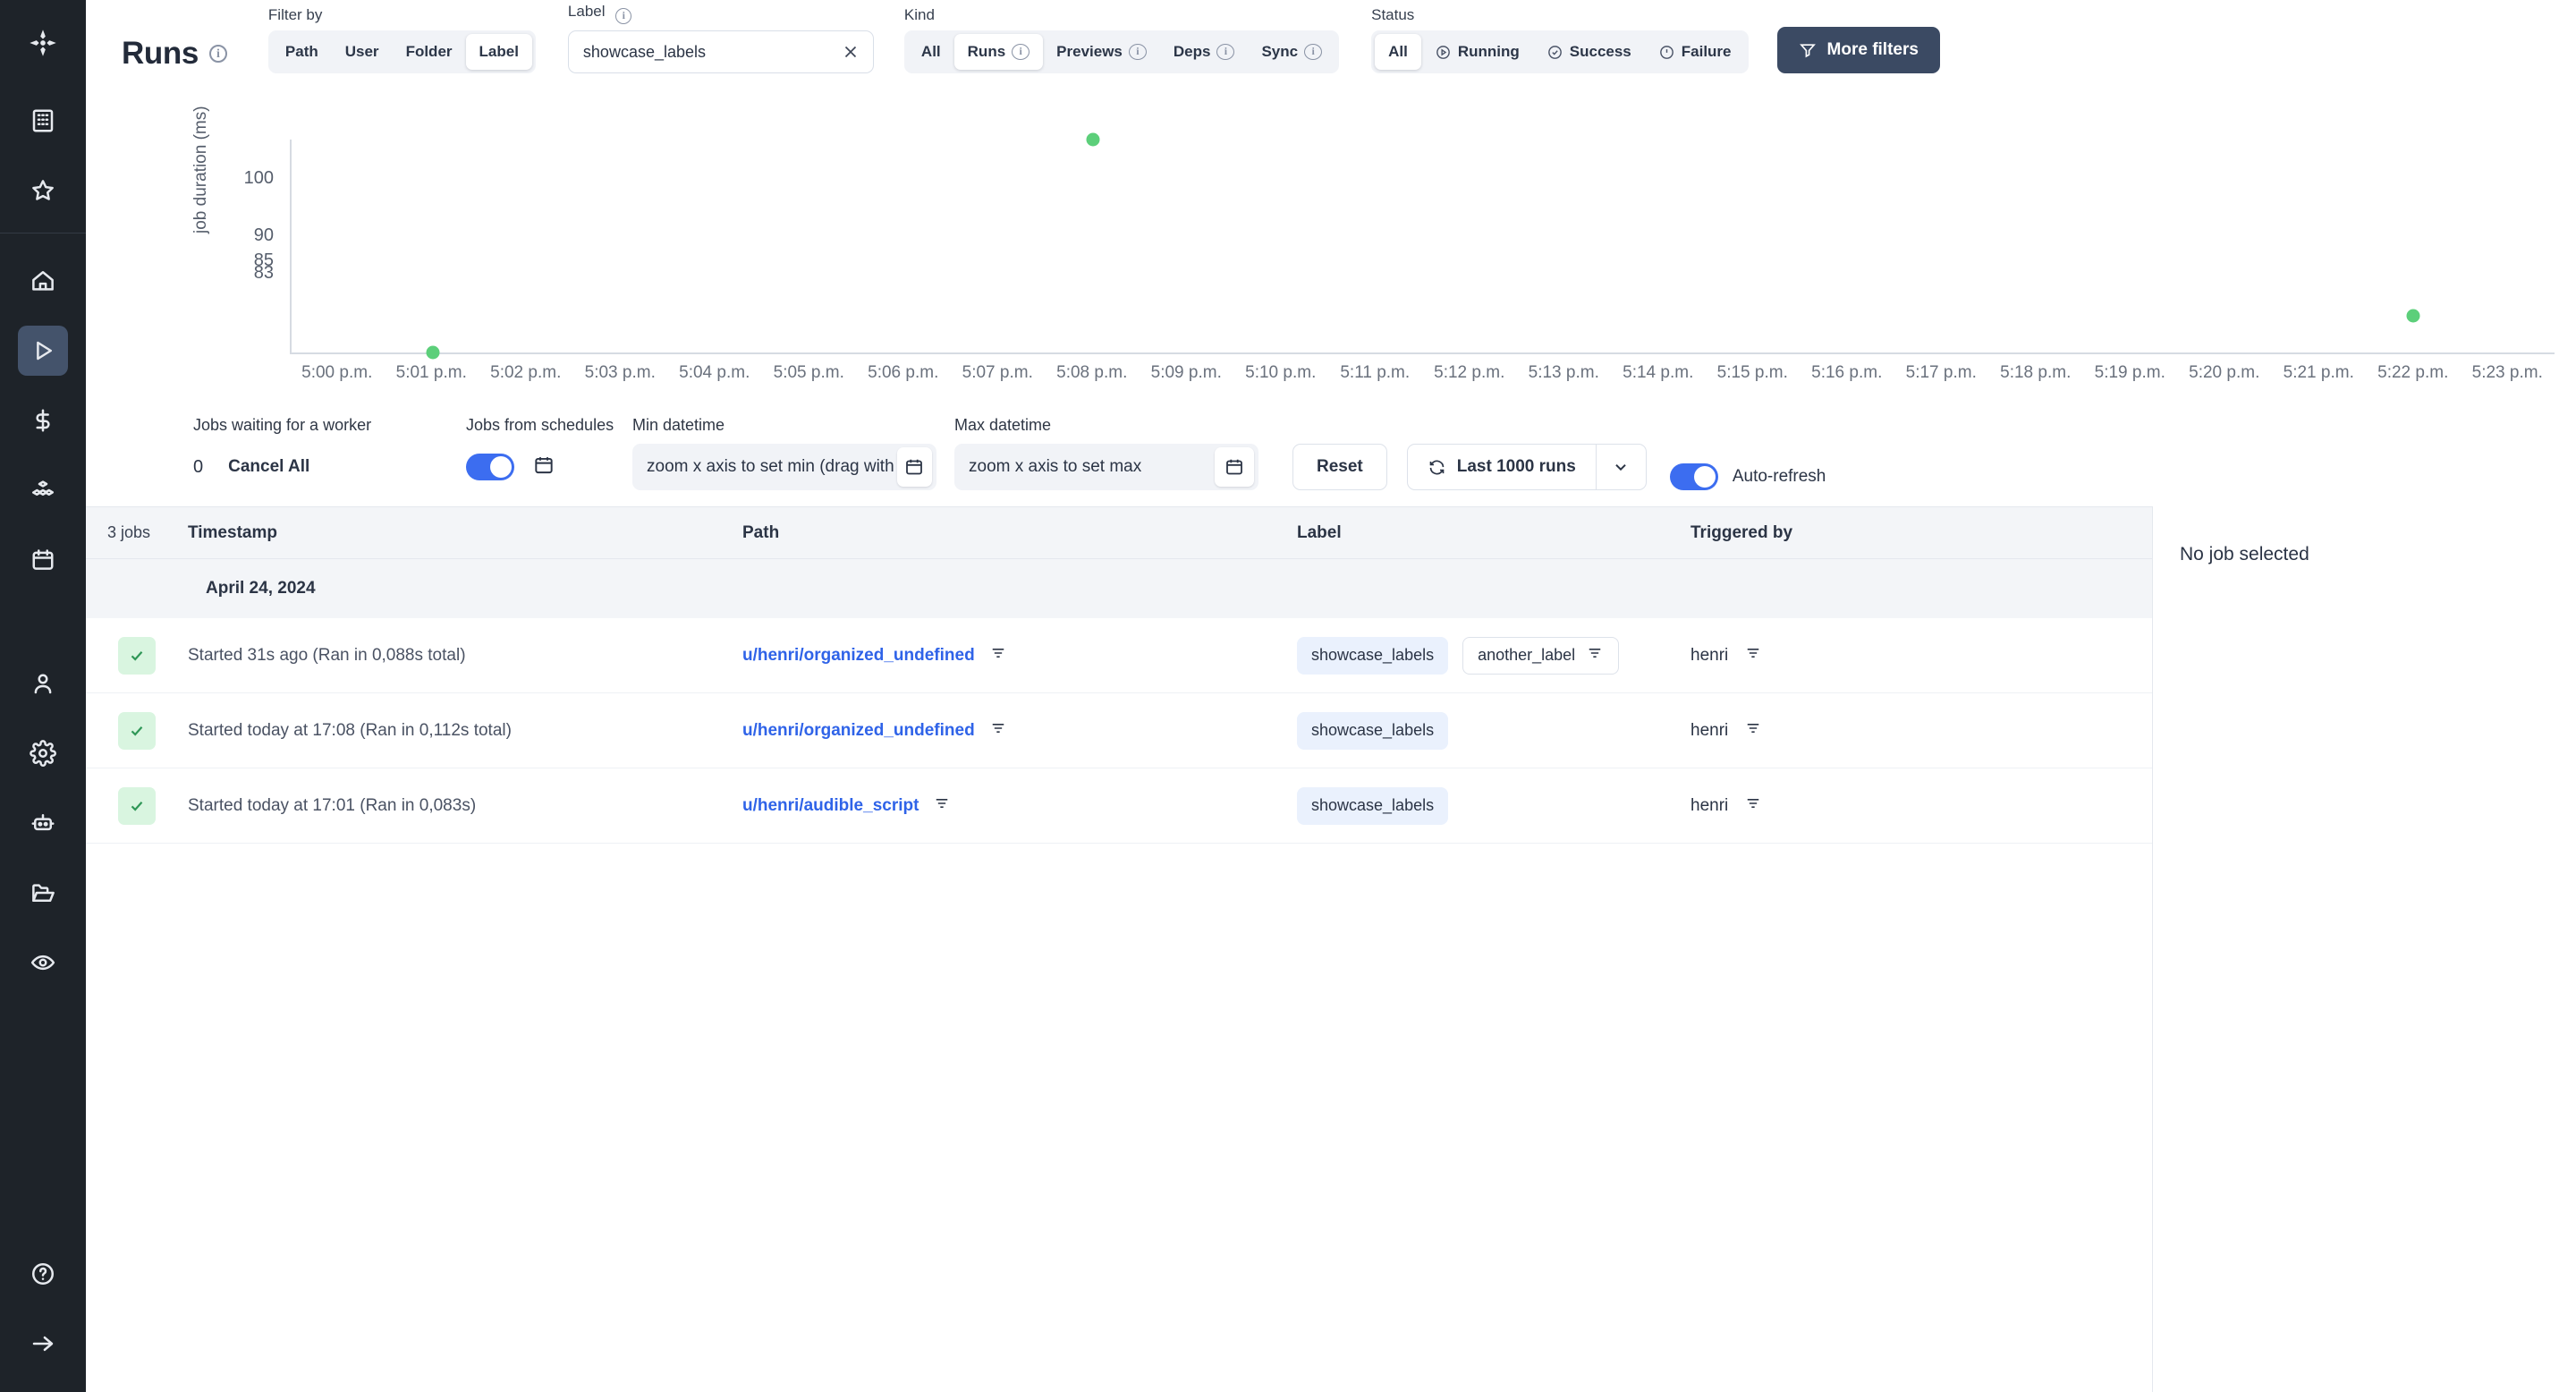 This screenshot has height=1392, width=2576. What do you see at coordinates (1477, 52) in the screenshot?
I see `status-running: Running` at bounding box center [1477, 52].